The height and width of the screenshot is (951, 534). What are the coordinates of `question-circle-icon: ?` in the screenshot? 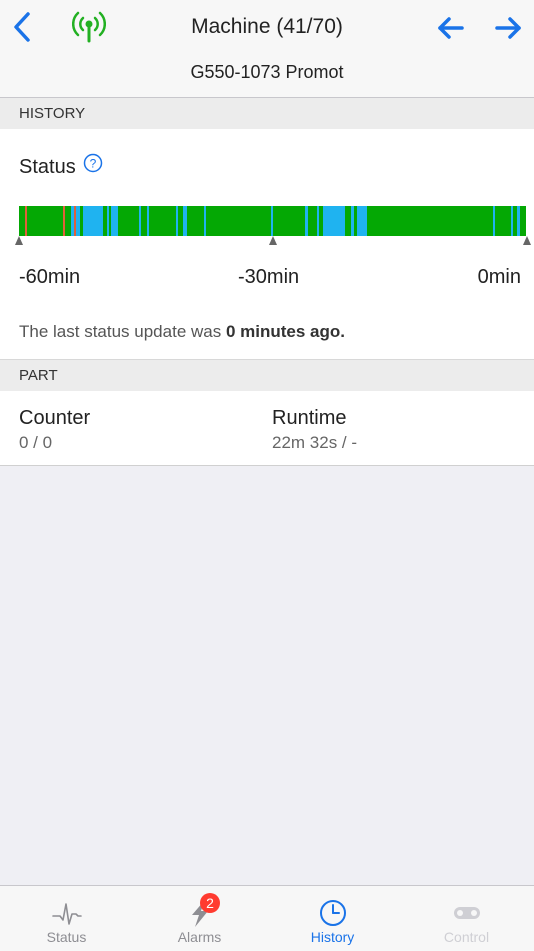 It's located at (93, 163).